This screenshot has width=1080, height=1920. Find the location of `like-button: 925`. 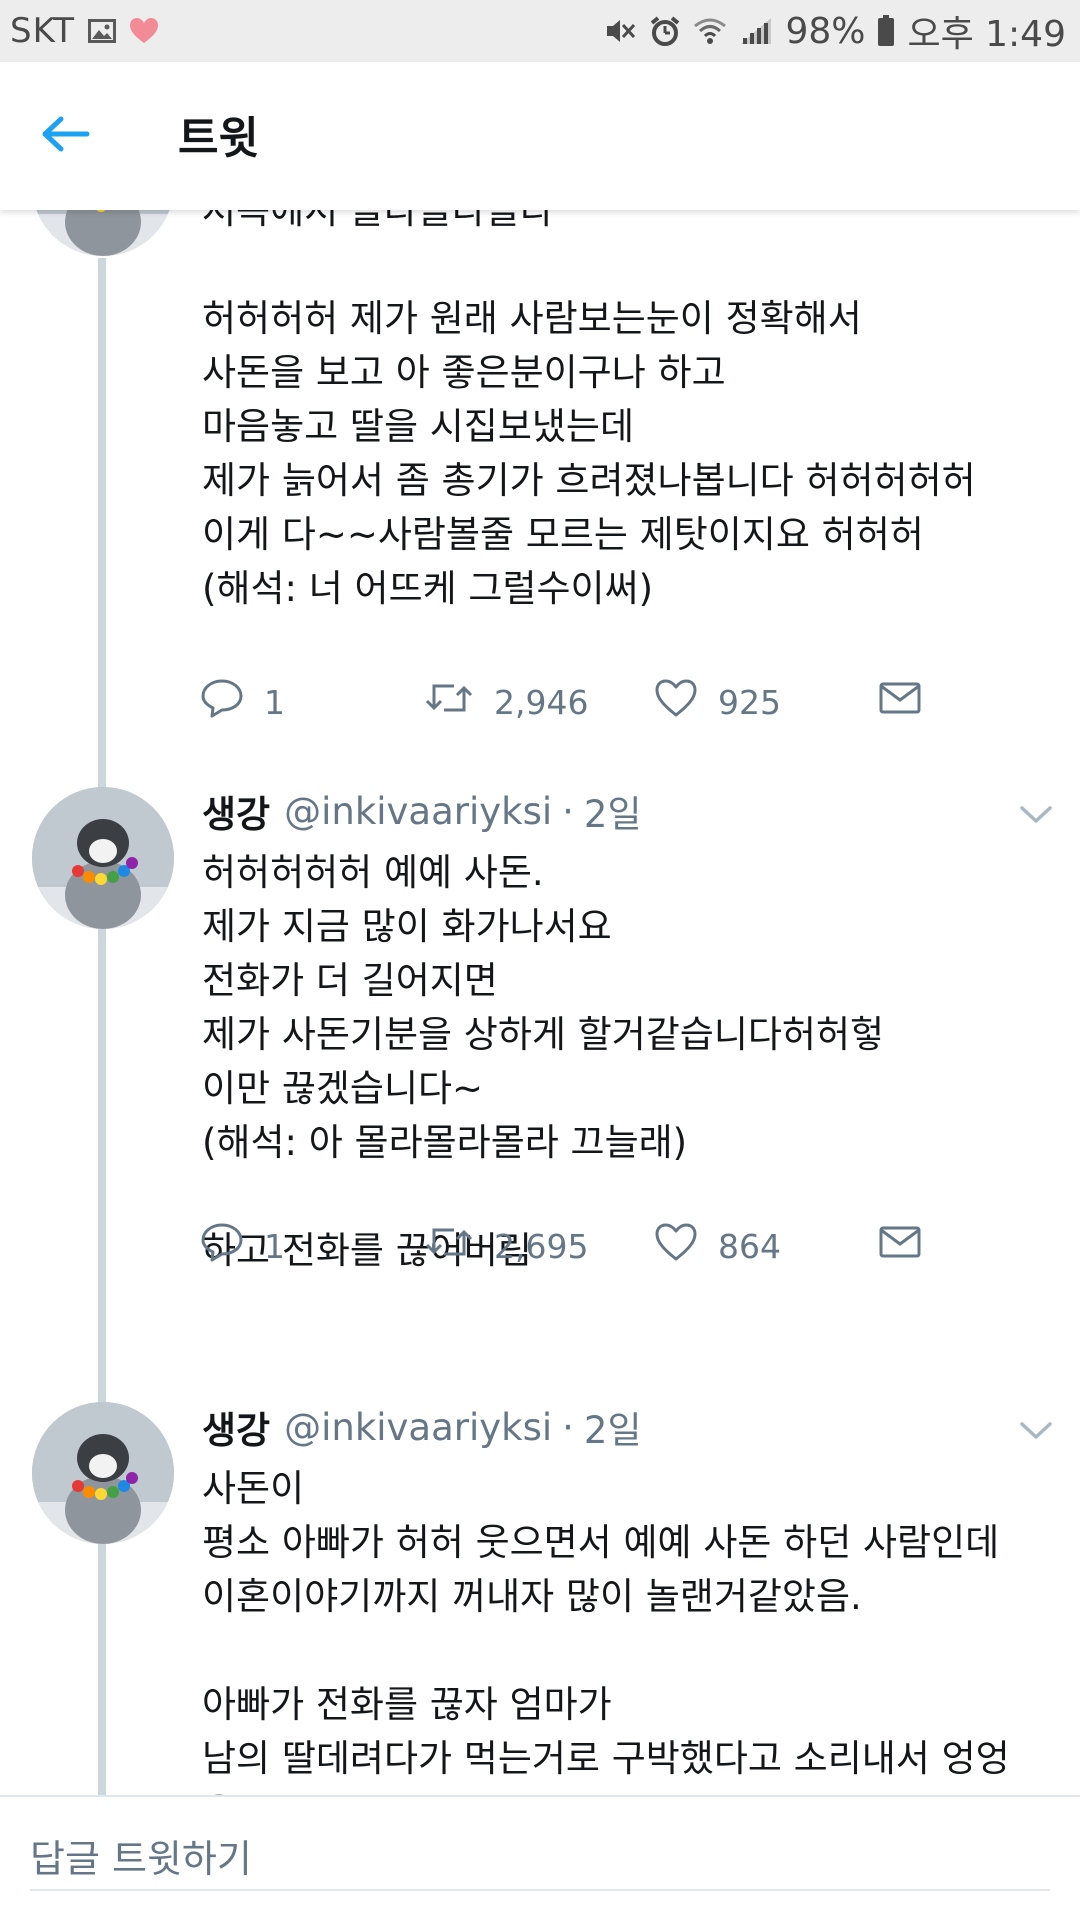

like-button: 925 is located at coordinates (717, 702).